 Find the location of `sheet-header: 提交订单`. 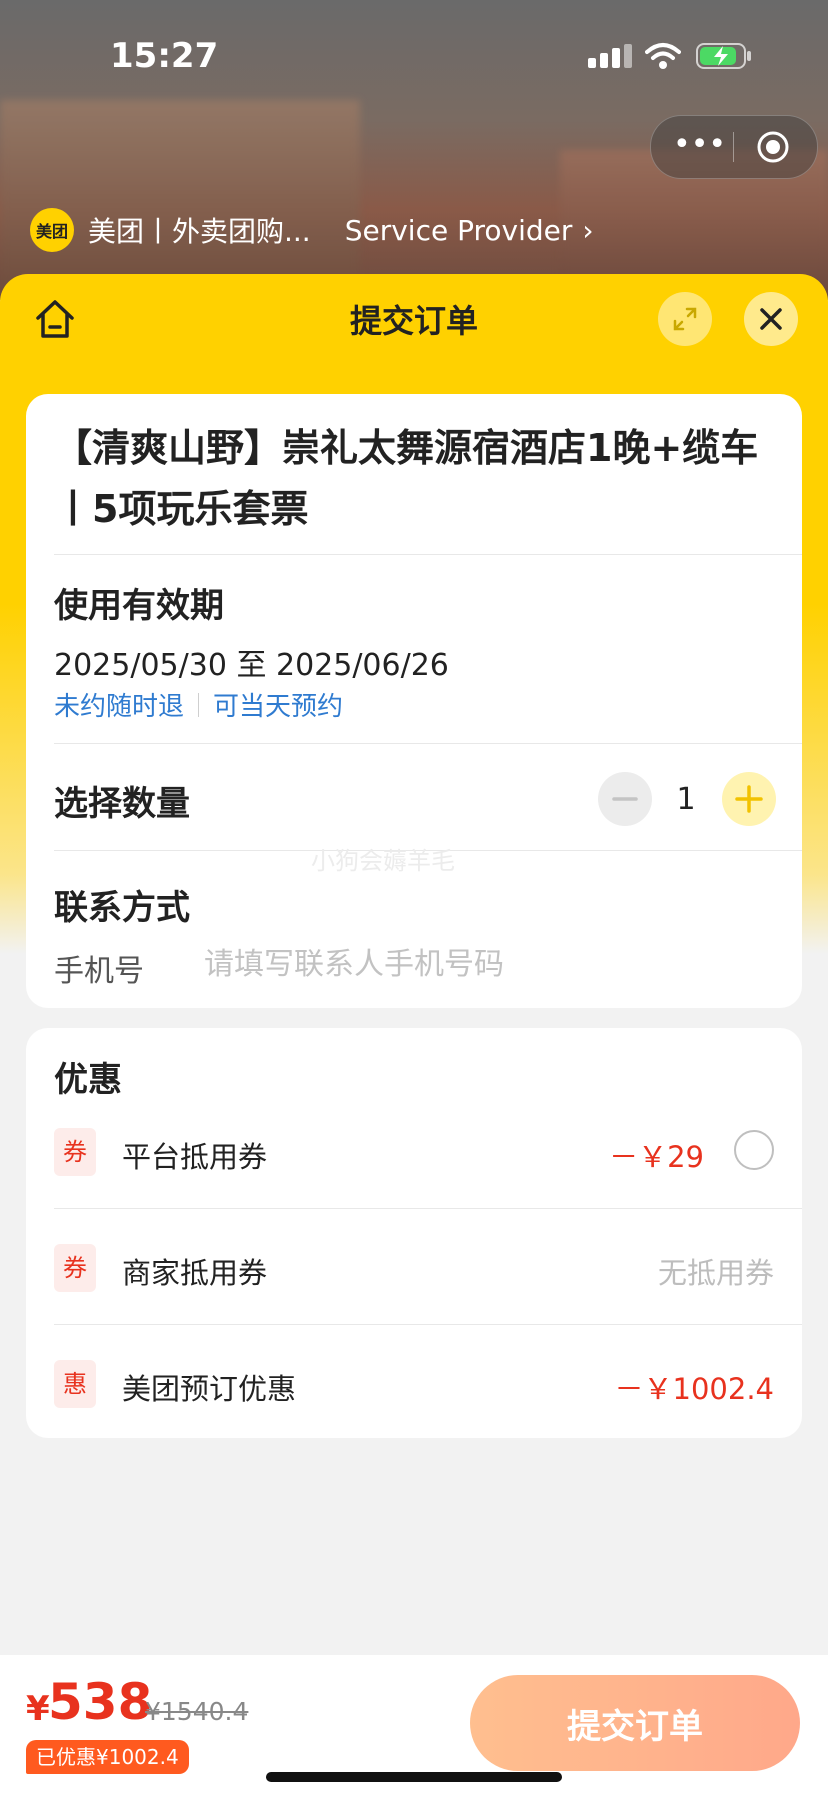

sheet-header: 提交订单 is located at coordinates (414, 319).